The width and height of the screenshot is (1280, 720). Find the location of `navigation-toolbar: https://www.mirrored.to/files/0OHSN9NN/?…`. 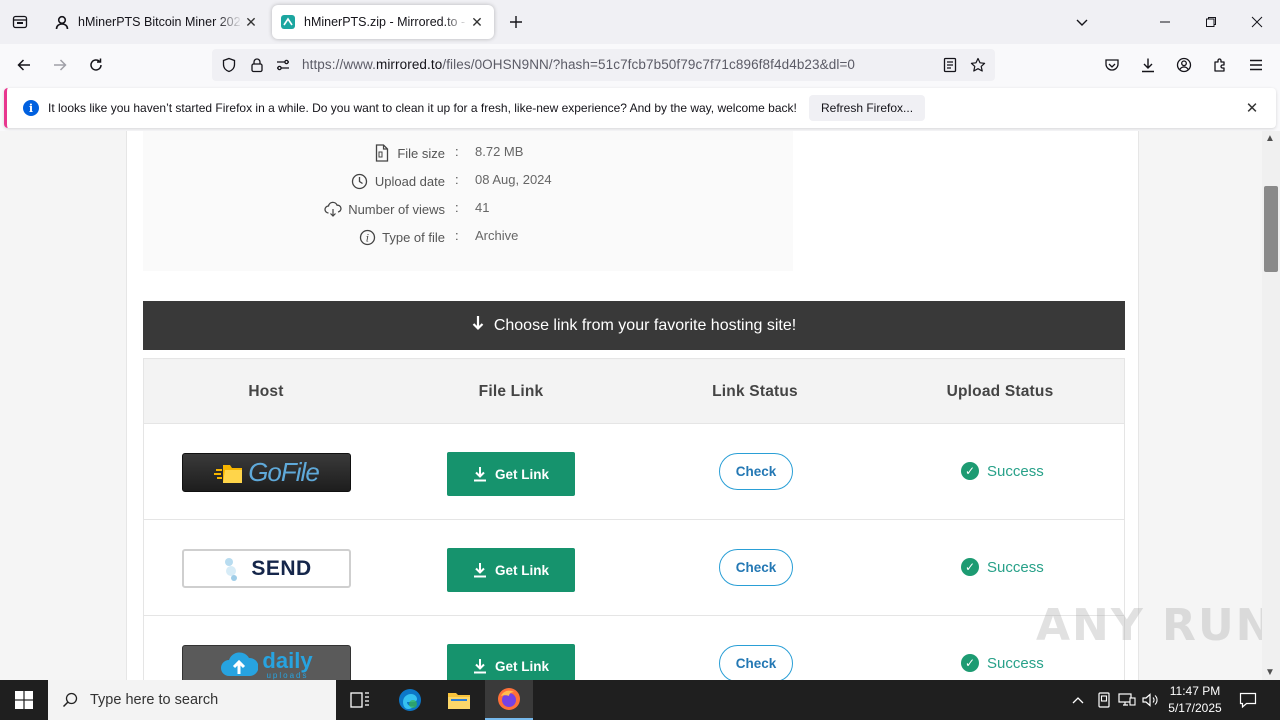

navigation-toolbar: https://www.mirrored.to/files/0OHSN9NN/?… is located at coordinates (640, 65).